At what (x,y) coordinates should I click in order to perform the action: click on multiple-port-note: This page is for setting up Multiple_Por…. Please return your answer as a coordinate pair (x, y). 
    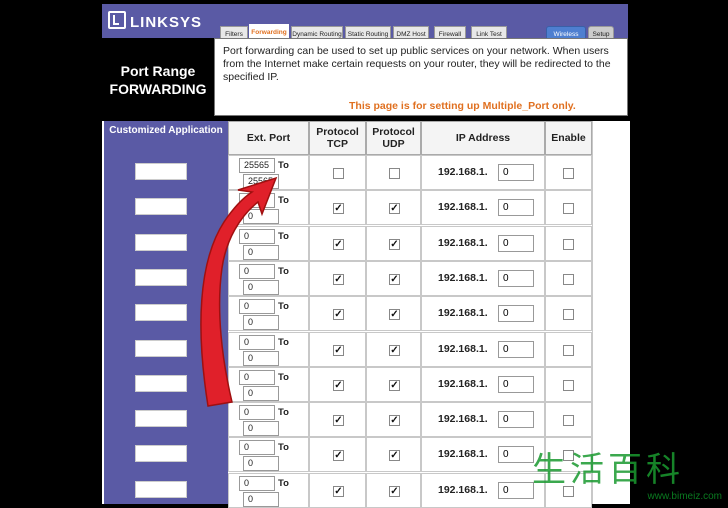
    Looking at the image, I should click on (462, 106).